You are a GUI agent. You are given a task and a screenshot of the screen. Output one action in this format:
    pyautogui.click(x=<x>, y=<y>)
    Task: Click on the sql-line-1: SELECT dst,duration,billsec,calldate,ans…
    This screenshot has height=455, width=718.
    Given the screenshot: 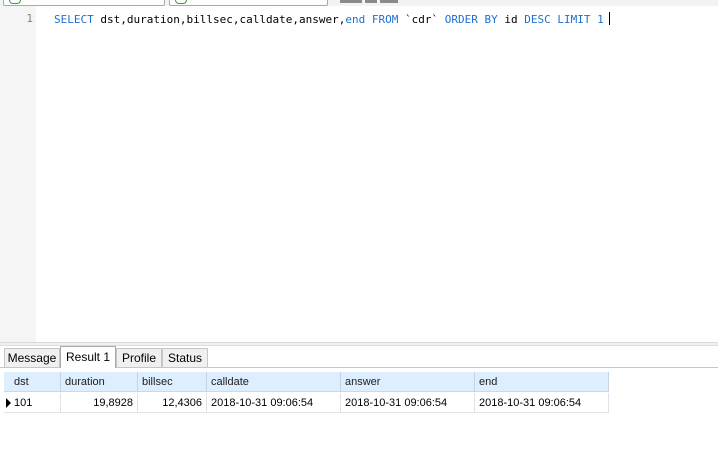 What is the action you would take?
    pyautogui.click(x=332, y=19)
    